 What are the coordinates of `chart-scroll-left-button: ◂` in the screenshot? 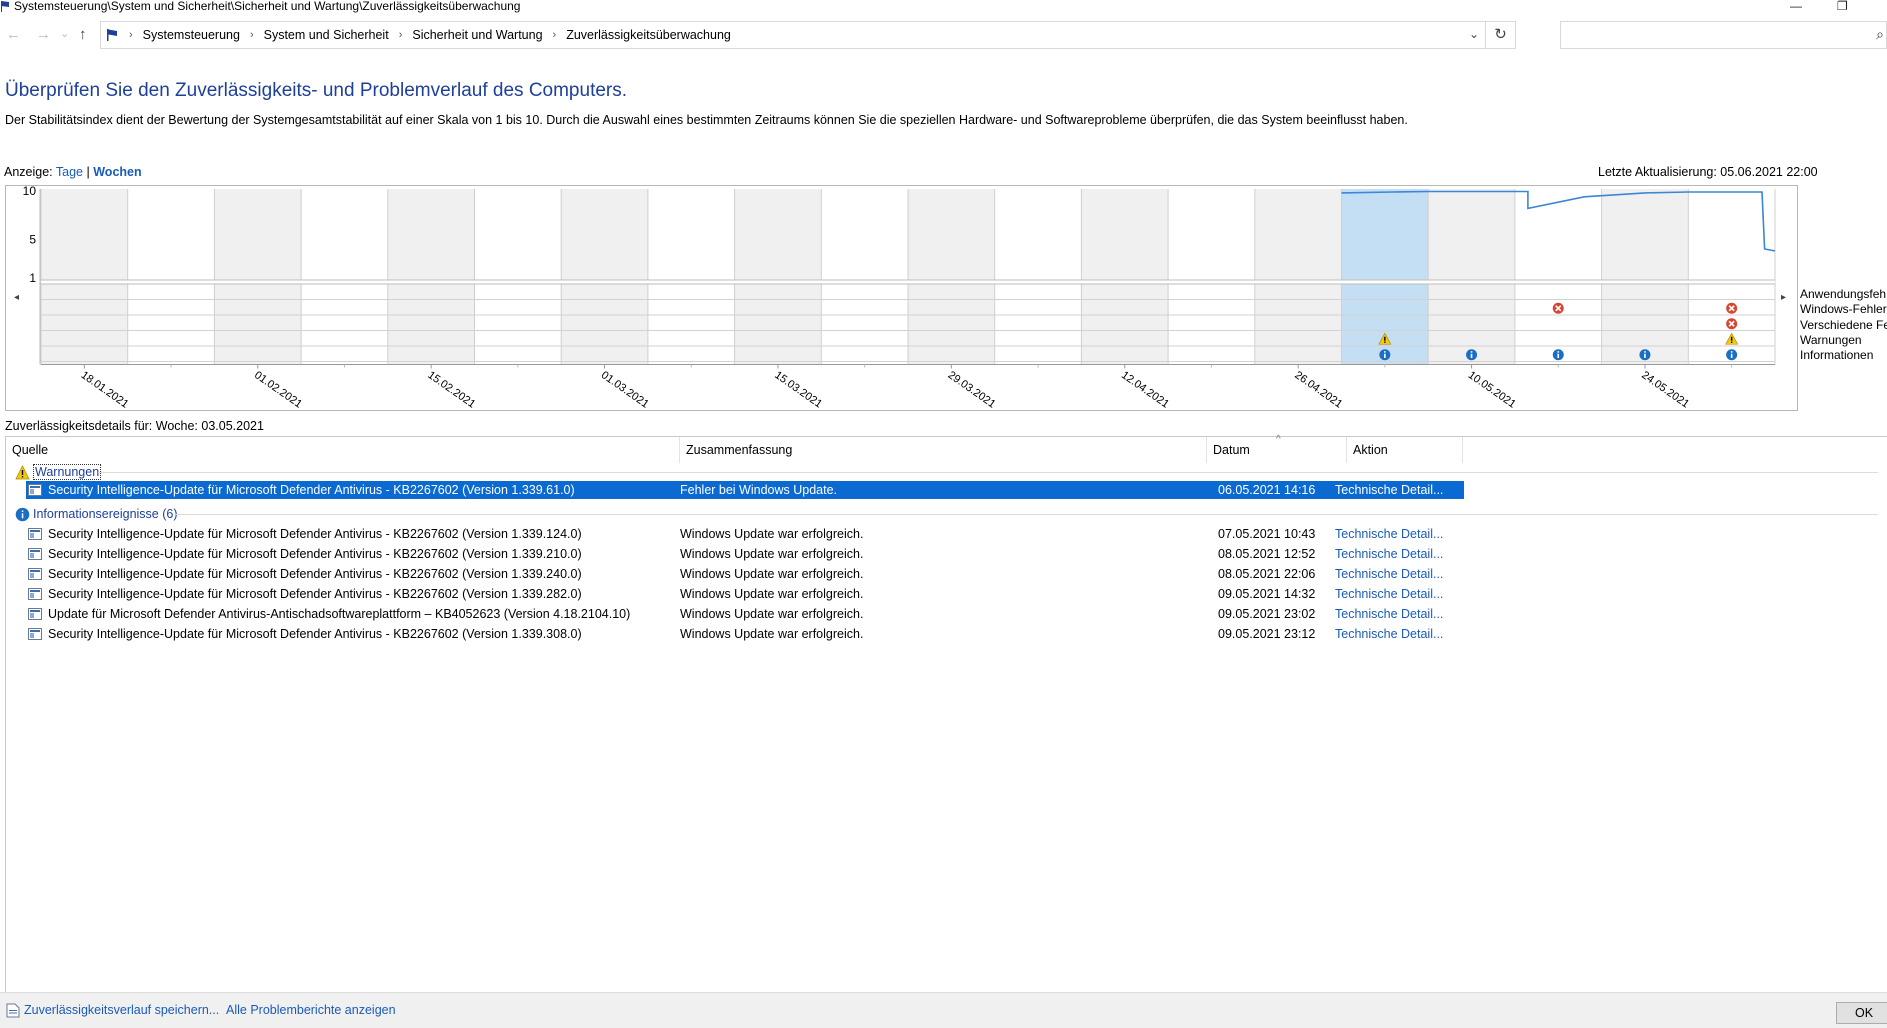 It's located at (16, 297).